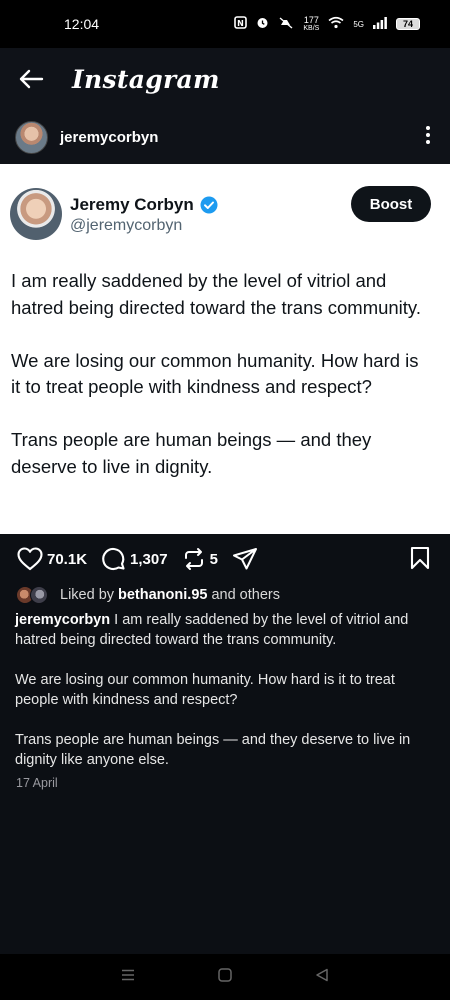  I want to click on system-nav-bar, so click(225, 977).